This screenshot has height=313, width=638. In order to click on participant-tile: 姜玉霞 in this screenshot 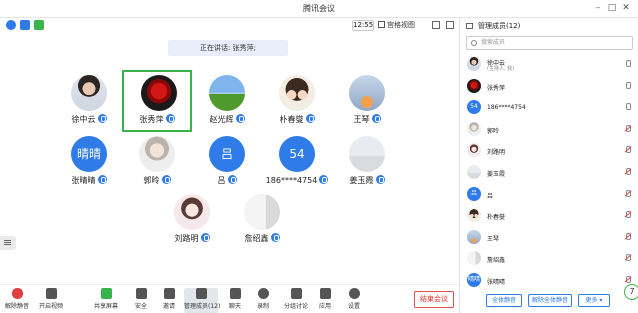, I will do `click(367, 164)`.